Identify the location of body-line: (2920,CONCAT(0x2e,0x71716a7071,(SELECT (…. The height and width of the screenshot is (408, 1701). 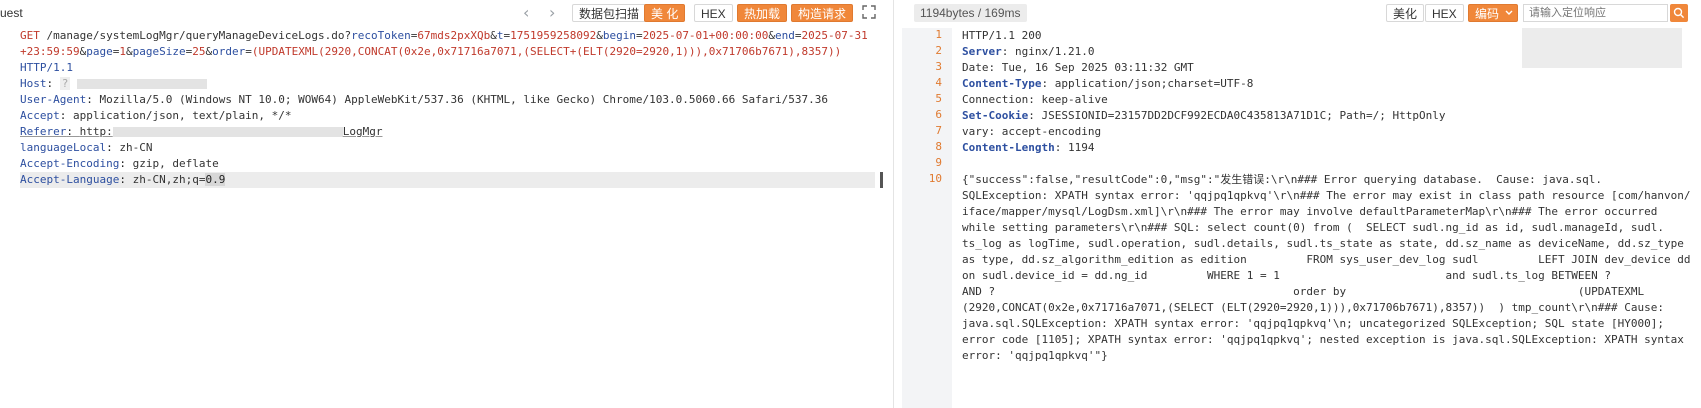
(1313, 307).